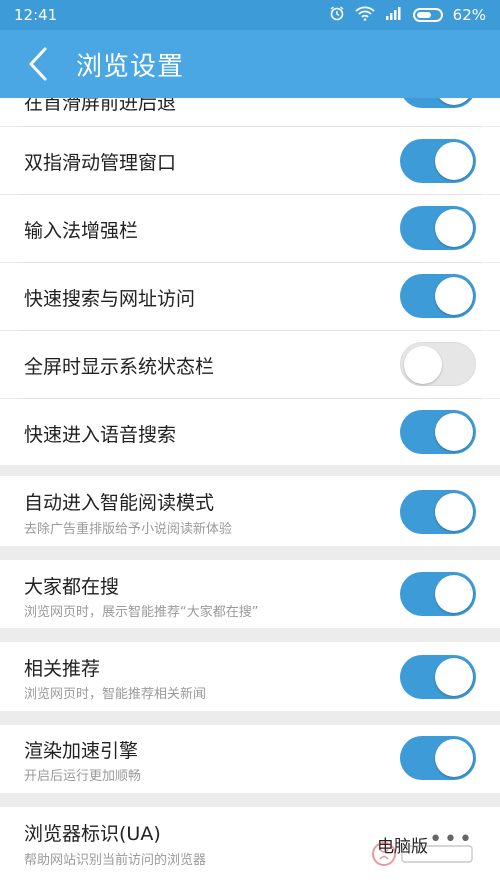 This screenshot has width=500, height=889. Describe the element at coordinates (115, 860) in the screenshot. I see `setting-description: 帮助网站识别当前访问的浏览器` at that location.